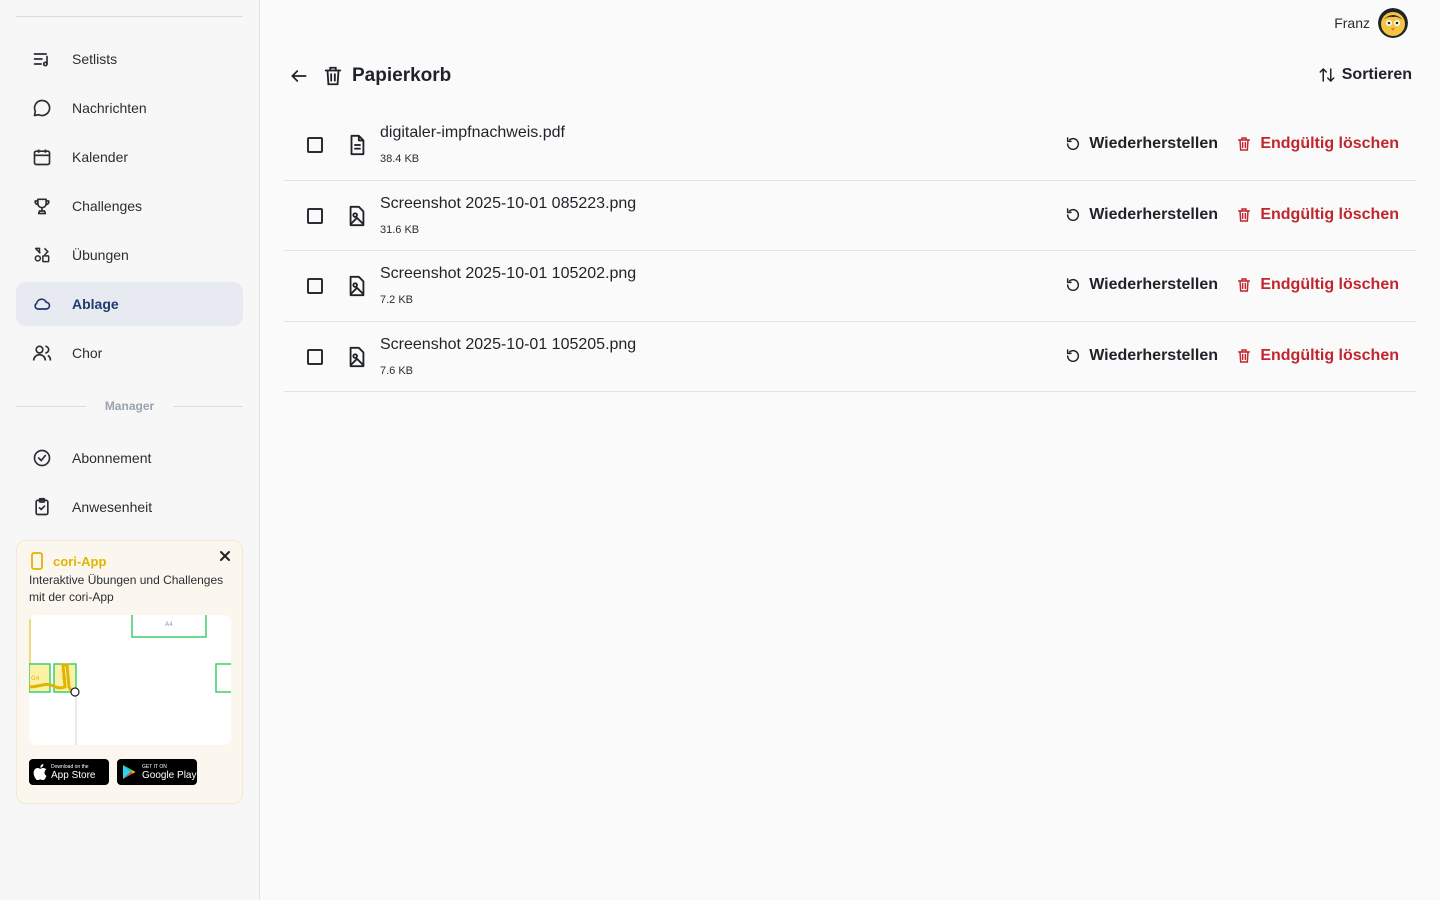 This screenshot has width=1440, height=900. Describe the element at coordinates (850, 77) in the screenshot. I see `page-header: Papierkorb Sortieren` at that location.